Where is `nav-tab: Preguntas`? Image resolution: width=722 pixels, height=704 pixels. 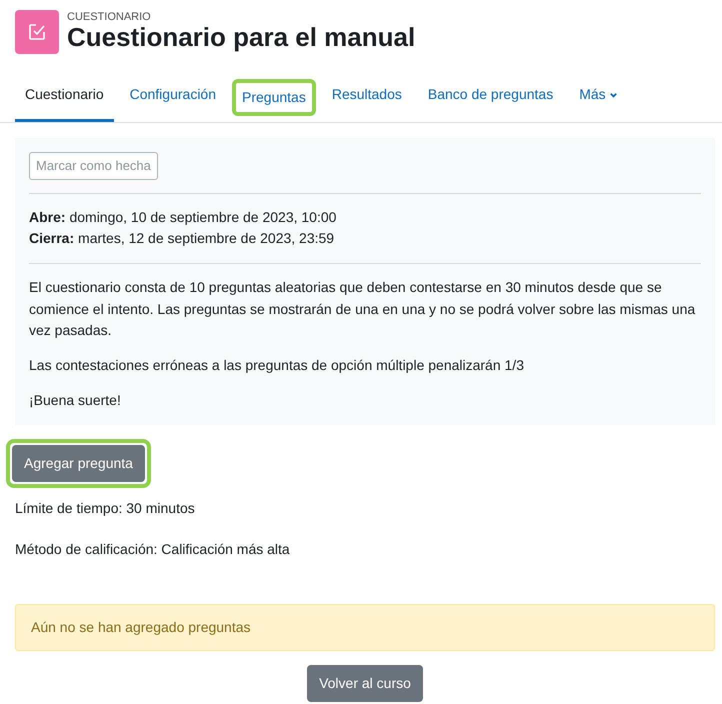
nav-tab: Preguntas is located at coordinates (274, 97).